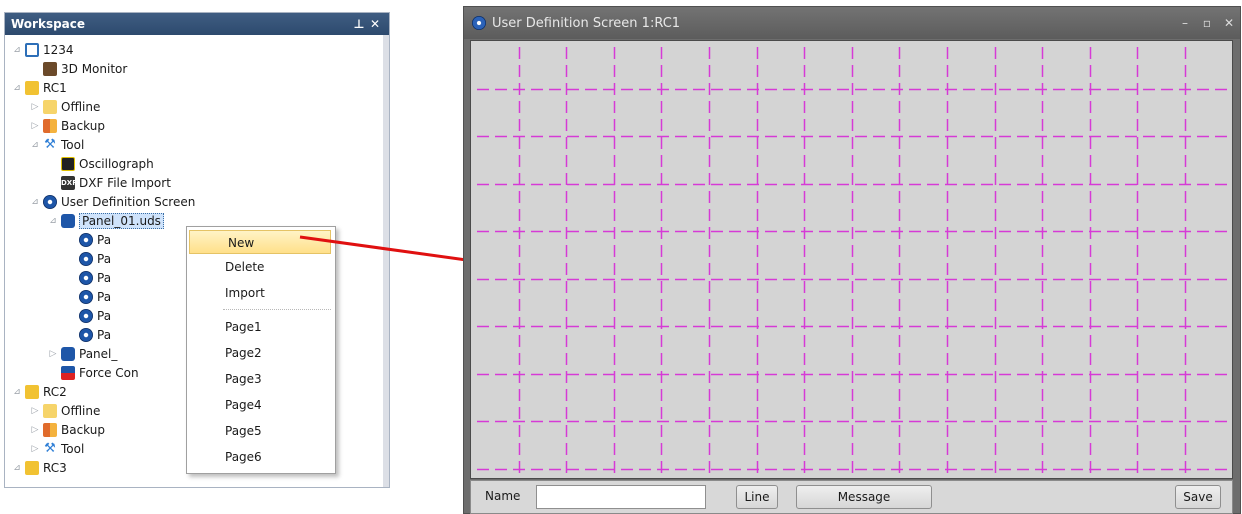  Describe the element at coordinates (852, 23) in the screenshot. I see `window-titlebar: User Definition Screen 1:RC1 – ▫ ✕` at that location.